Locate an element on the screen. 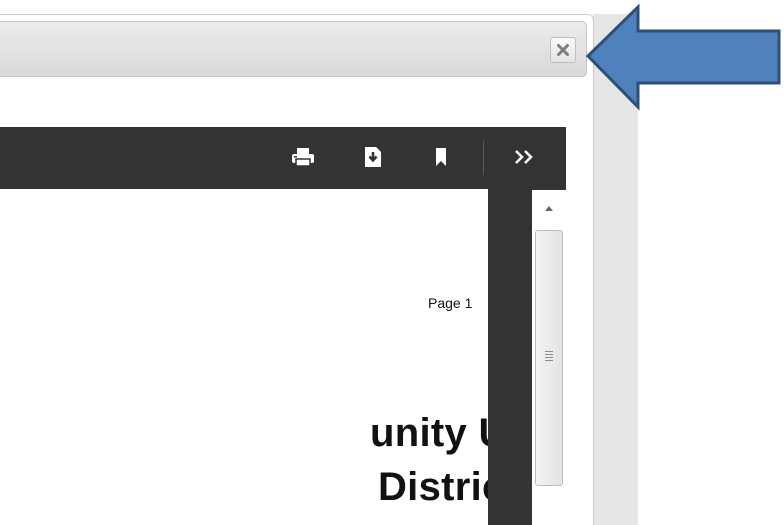 This screenshot has width=784, height=525. dialog-titlebar is located at coordinates (297, 49).